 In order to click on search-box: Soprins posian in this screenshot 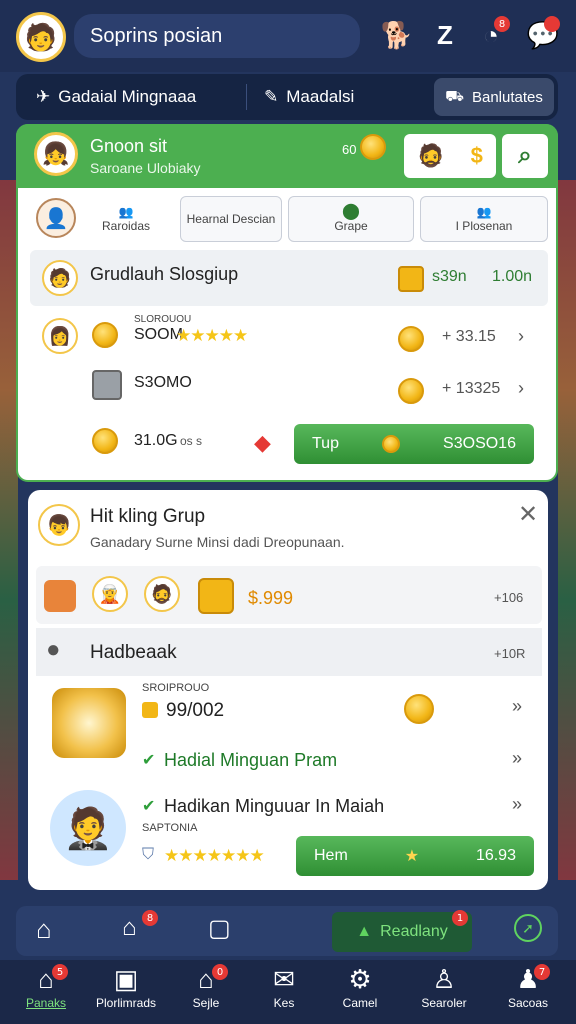, I will do `click(217, 36)`.